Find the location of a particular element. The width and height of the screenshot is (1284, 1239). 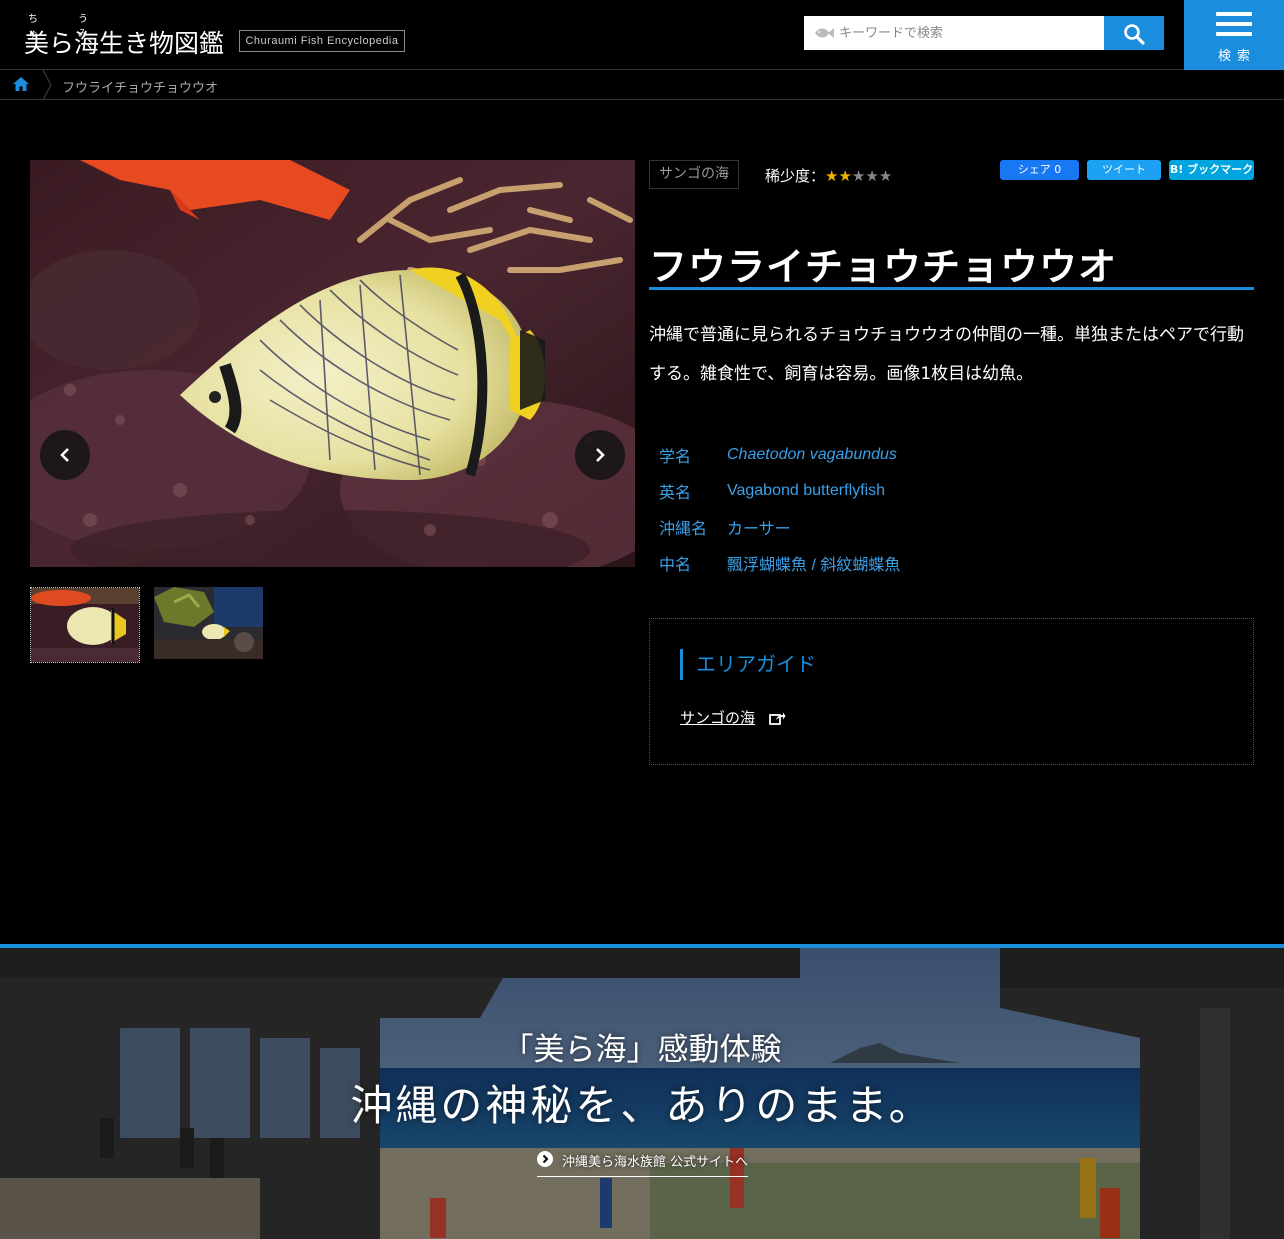

star-rating-icon: ★★★★★ is located at coordinates (858, 176).